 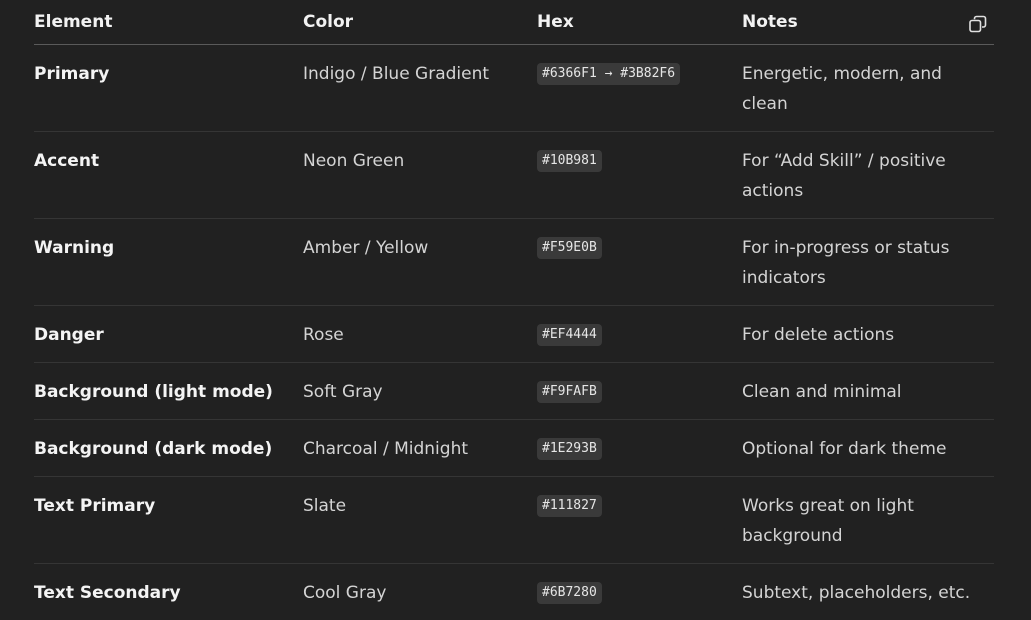 What do you see at coordinates (868, 262) in the screenshot?
I see `cell-notes: For in-progress or status indicators` at bounding box center [868, 262].